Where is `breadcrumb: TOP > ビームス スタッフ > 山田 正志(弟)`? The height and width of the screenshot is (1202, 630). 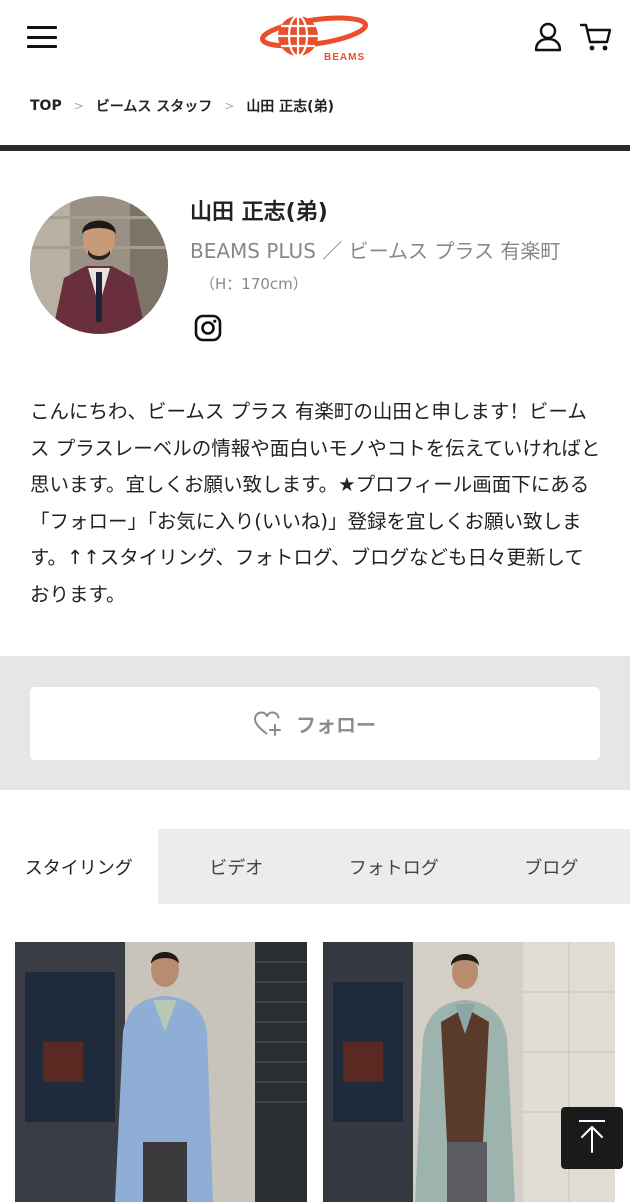 breadcrumb: TOP > ビームス スタッフ > 山田 正志(弟) is located at coordinates (182, 106).